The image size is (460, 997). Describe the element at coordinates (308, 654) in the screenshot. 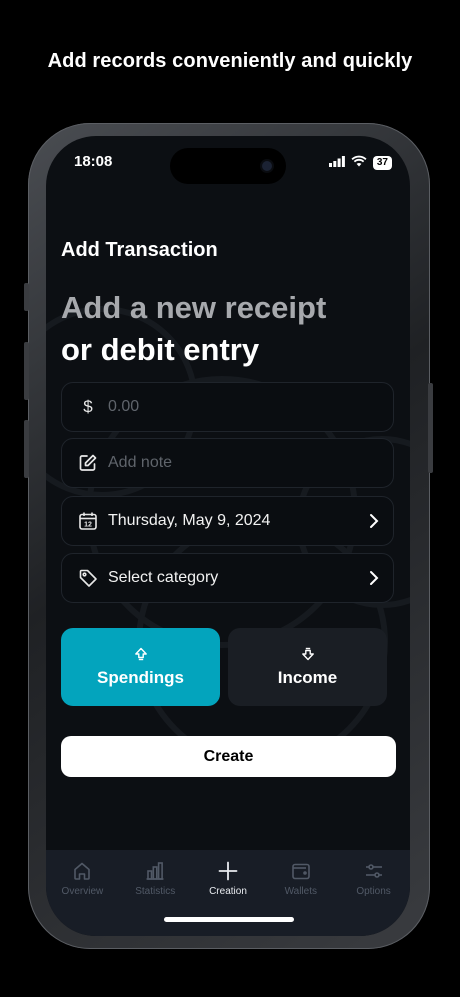

I see `arrow-down-icon` at that location.